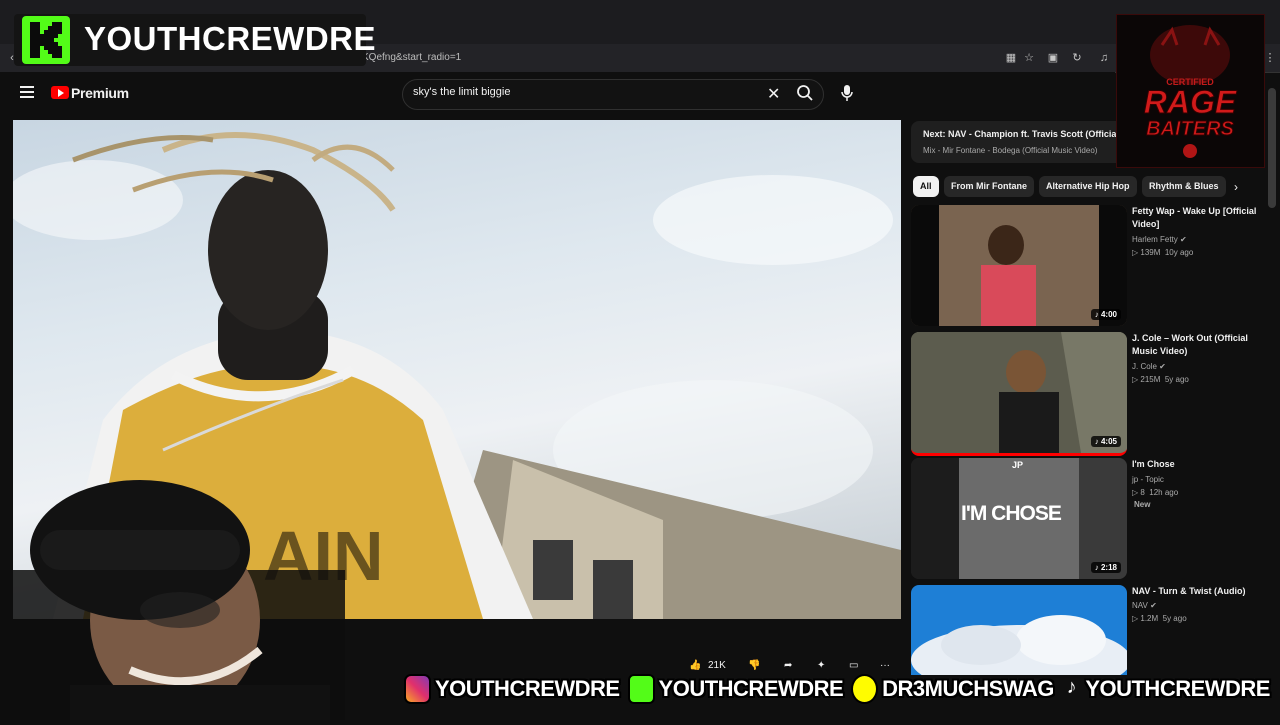 This screenshot has width=1280, height=725. What do you see at coordinates (61, 93) in the screenshot?
I see `play-icon` at bounding box center [61, 93].